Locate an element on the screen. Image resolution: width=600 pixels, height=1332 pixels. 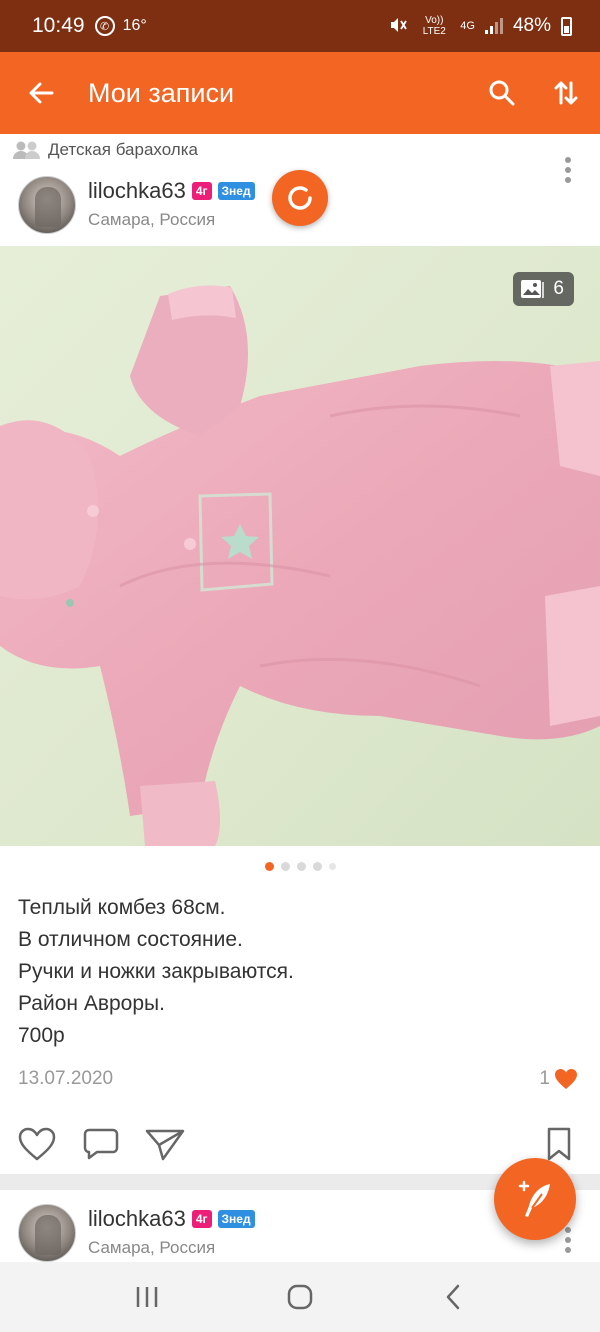
recents-icon is located at coordinates (146, 1297).